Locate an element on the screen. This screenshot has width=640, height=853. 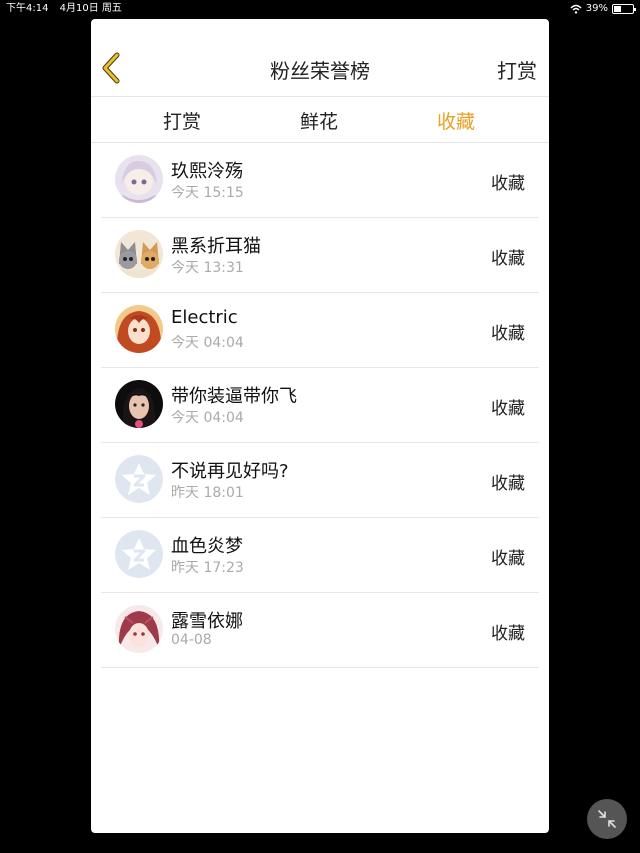
fan-time: 昨天 17:23 is located at coordinates (207, 568).